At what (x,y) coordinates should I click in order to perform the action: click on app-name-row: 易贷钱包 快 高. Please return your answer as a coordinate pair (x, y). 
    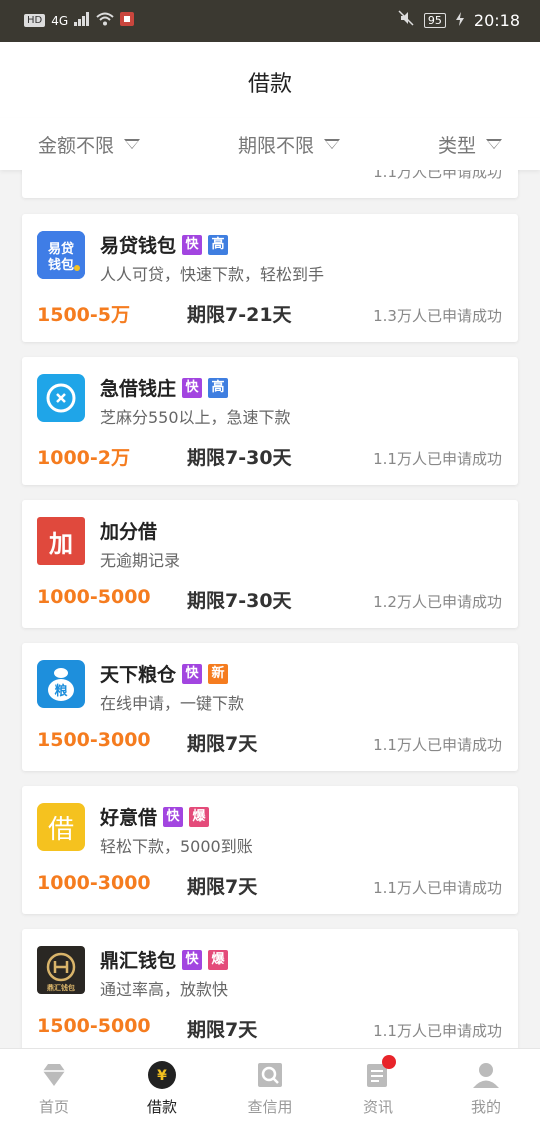
    Looking at the image, I should click on (164, 244).